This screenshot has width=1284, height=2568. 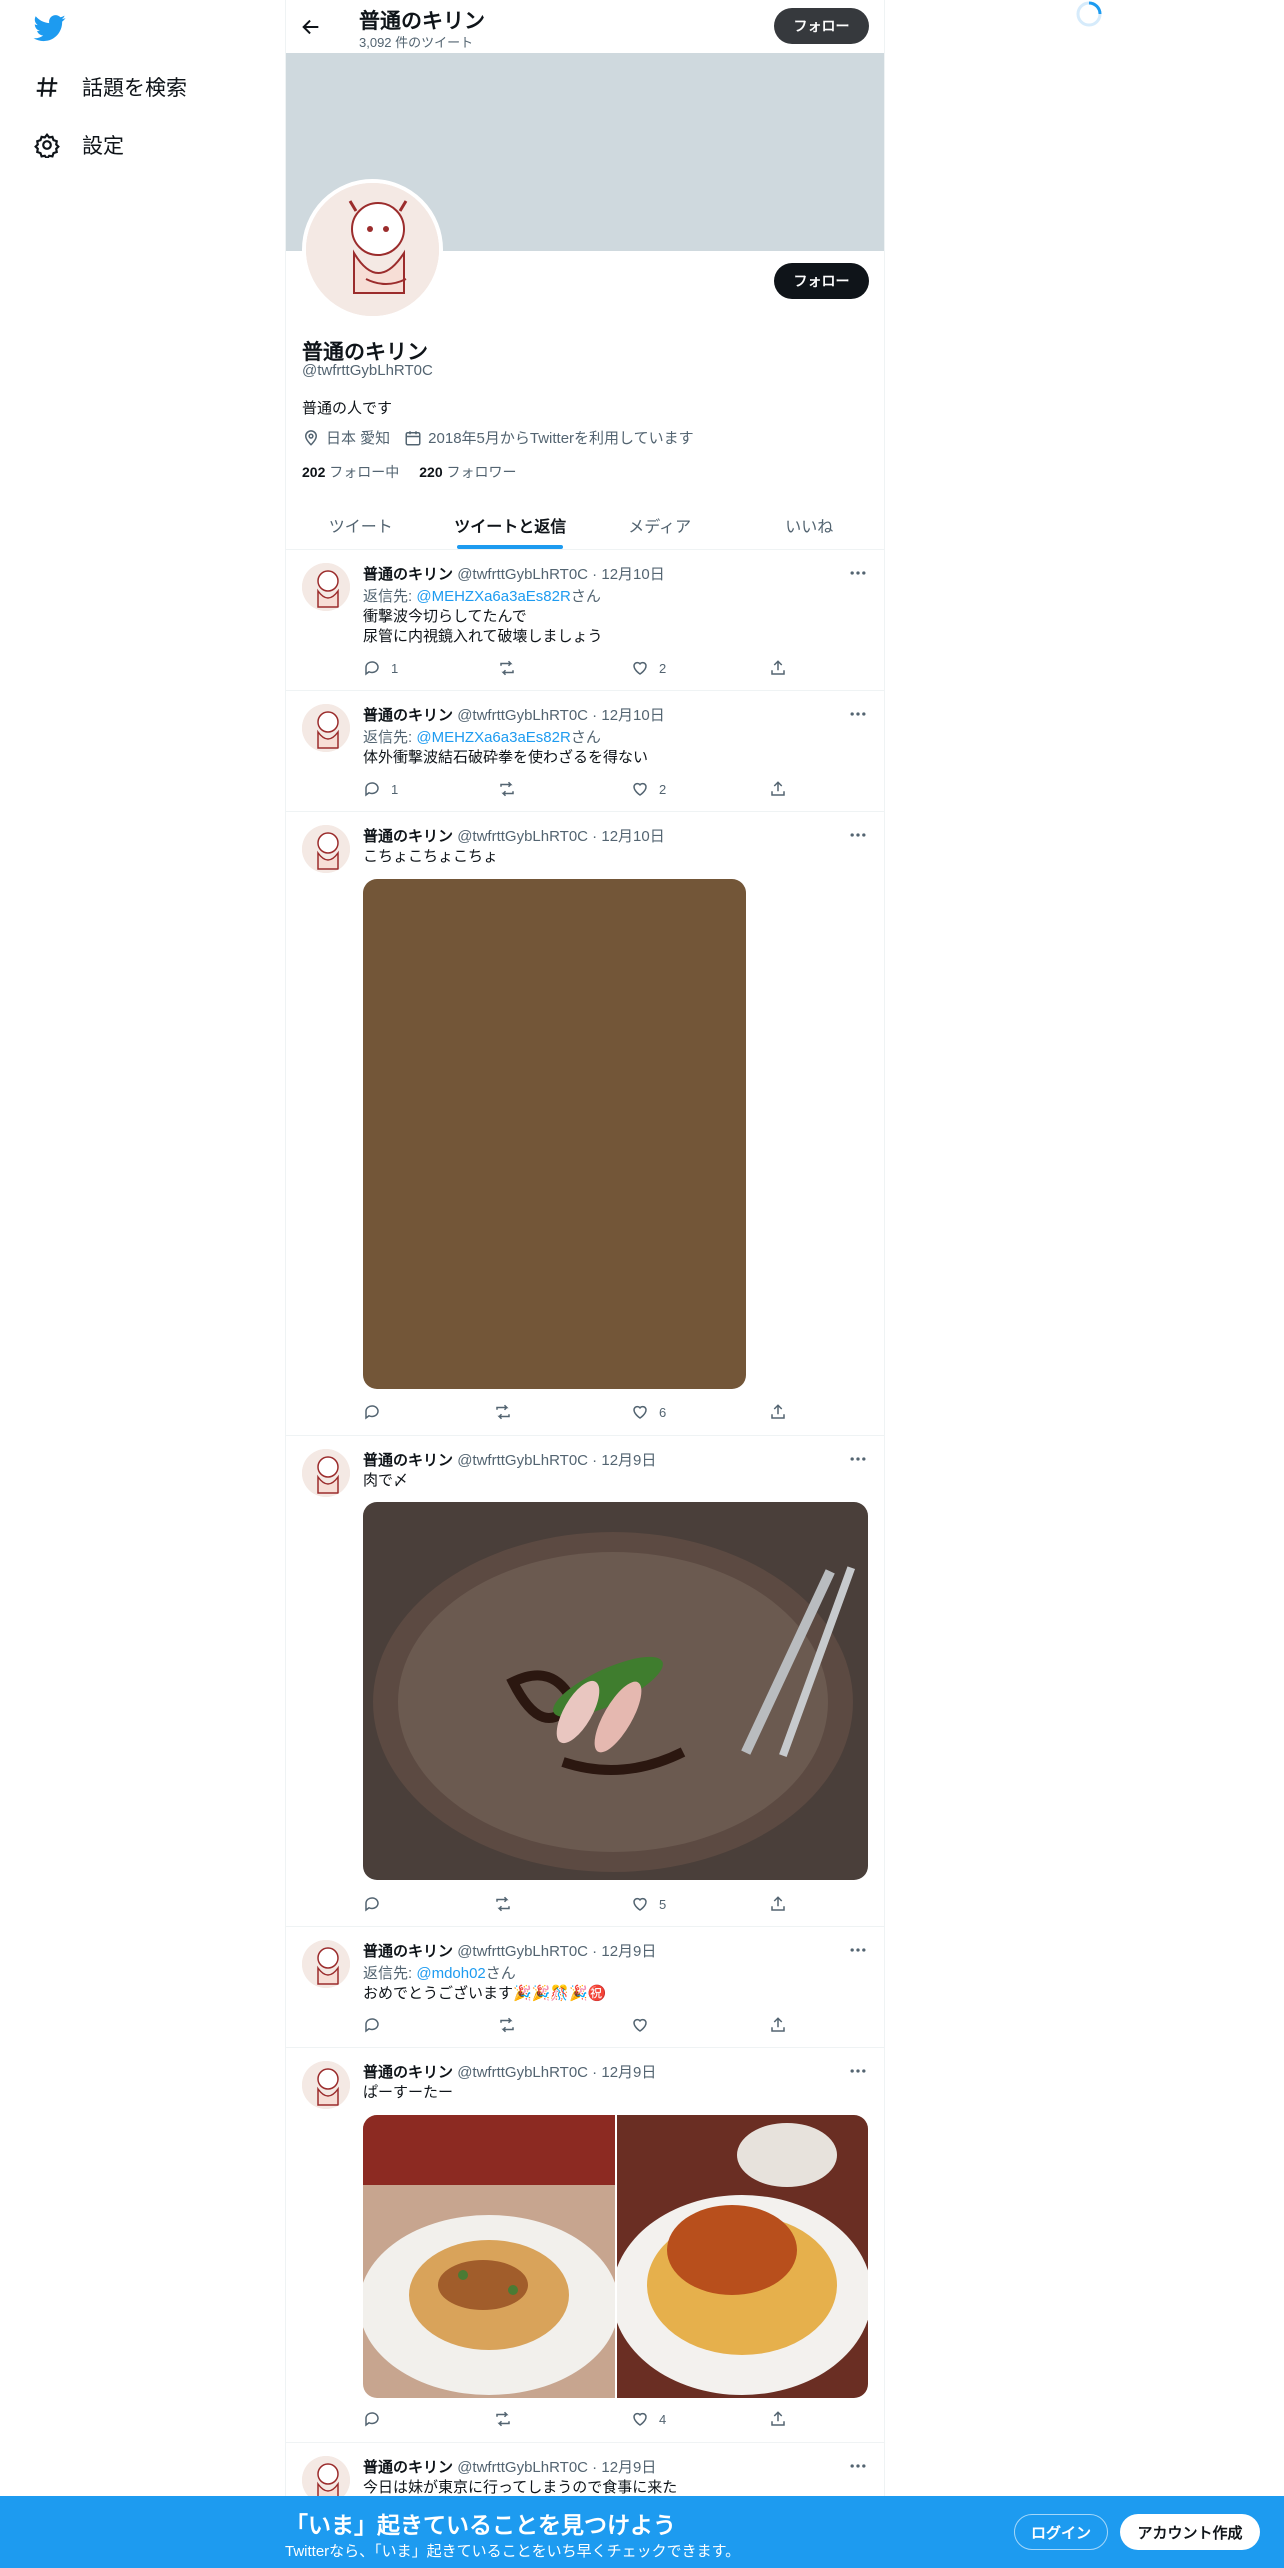 What do you see at coordinates (431, 472) in the screenshot?
I see `followers-count: 220` at bounding box center [431, 472].